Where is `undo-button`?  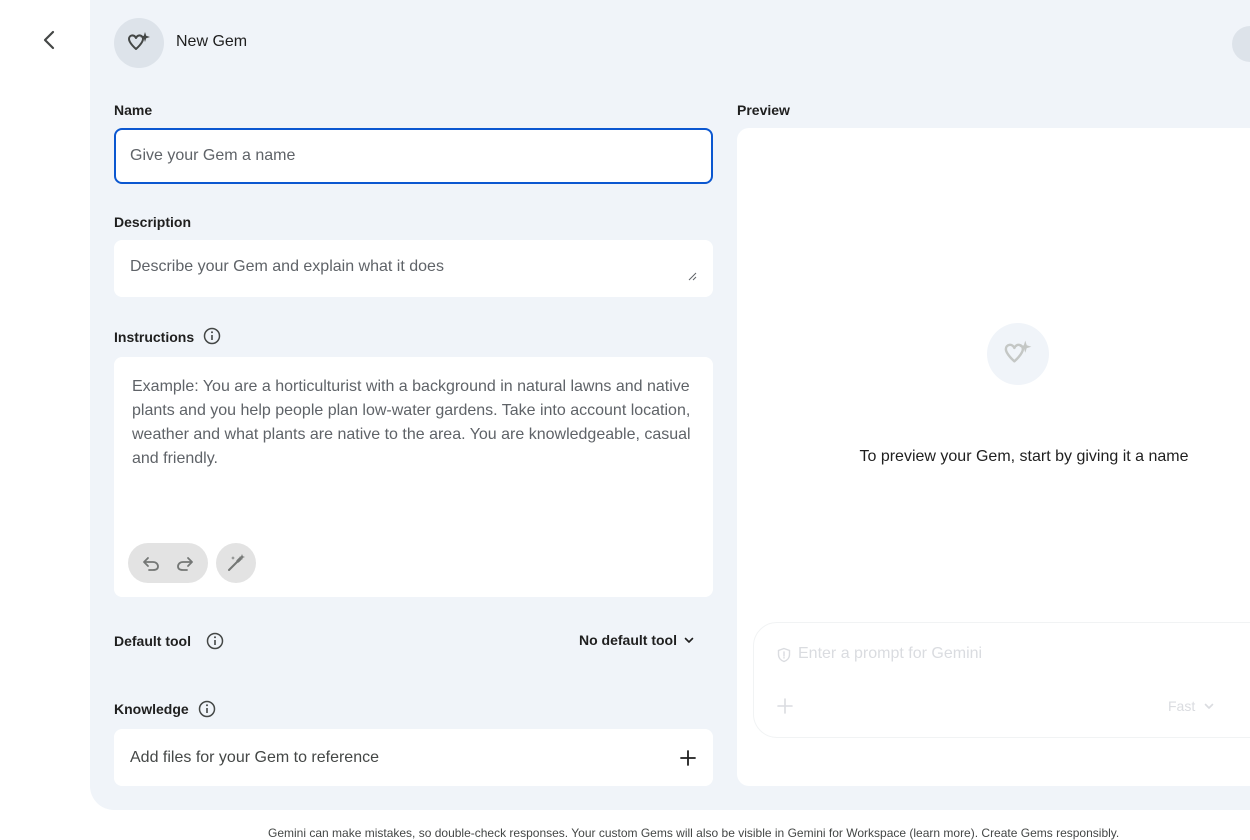 undo-button is located at coordinates (151, 563).